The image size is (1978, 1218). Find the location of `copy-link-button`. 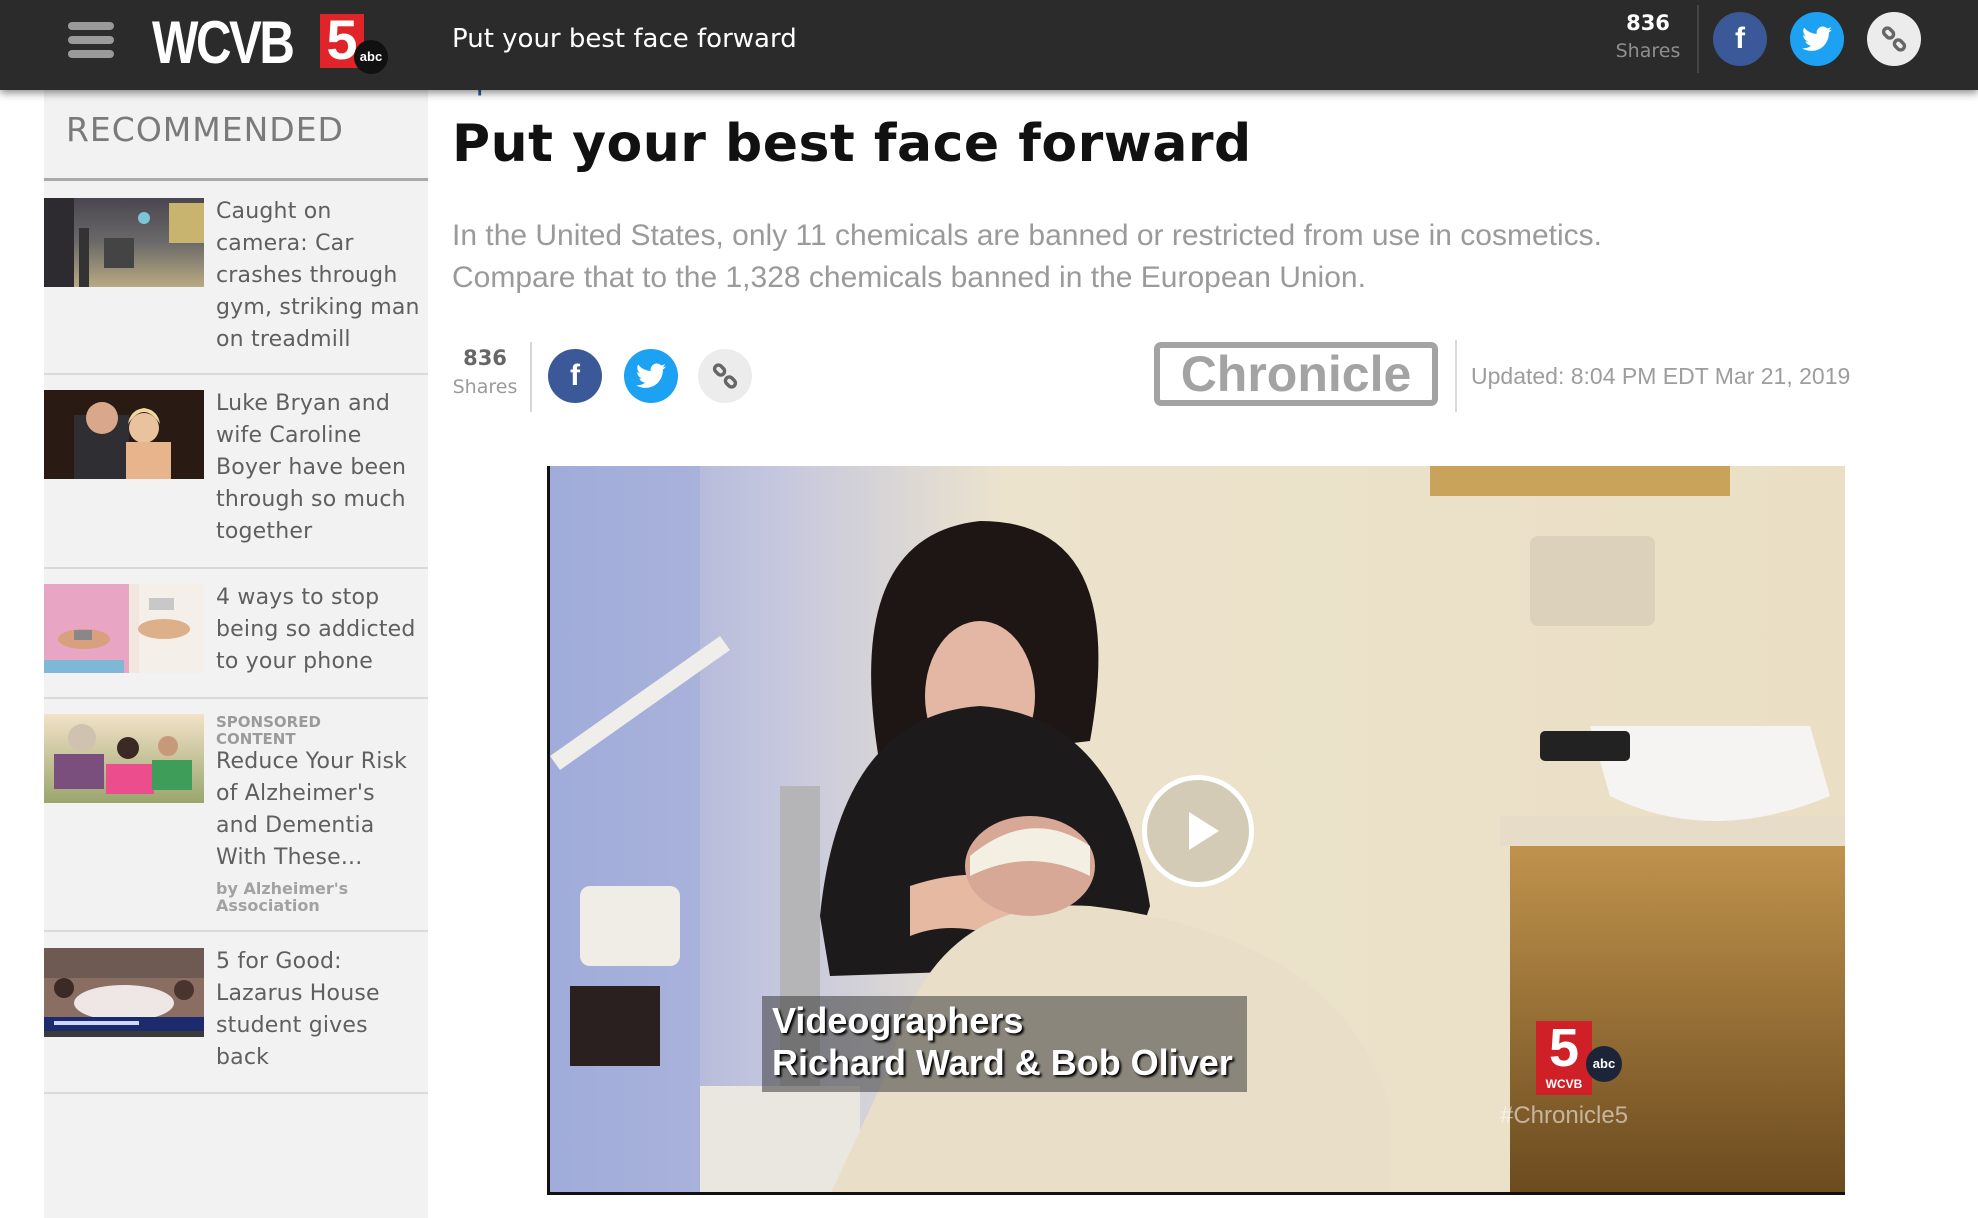

copy-link-button is located at coordinates (725, 376).